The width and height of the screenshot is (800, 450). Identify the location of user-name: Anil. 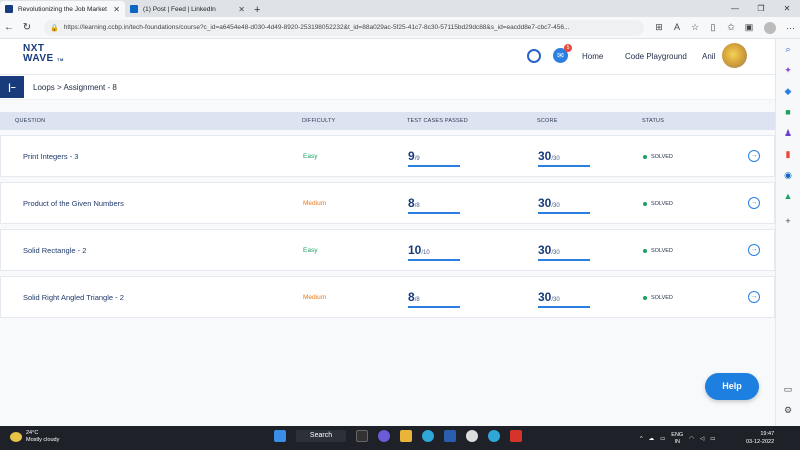
(708, 56).